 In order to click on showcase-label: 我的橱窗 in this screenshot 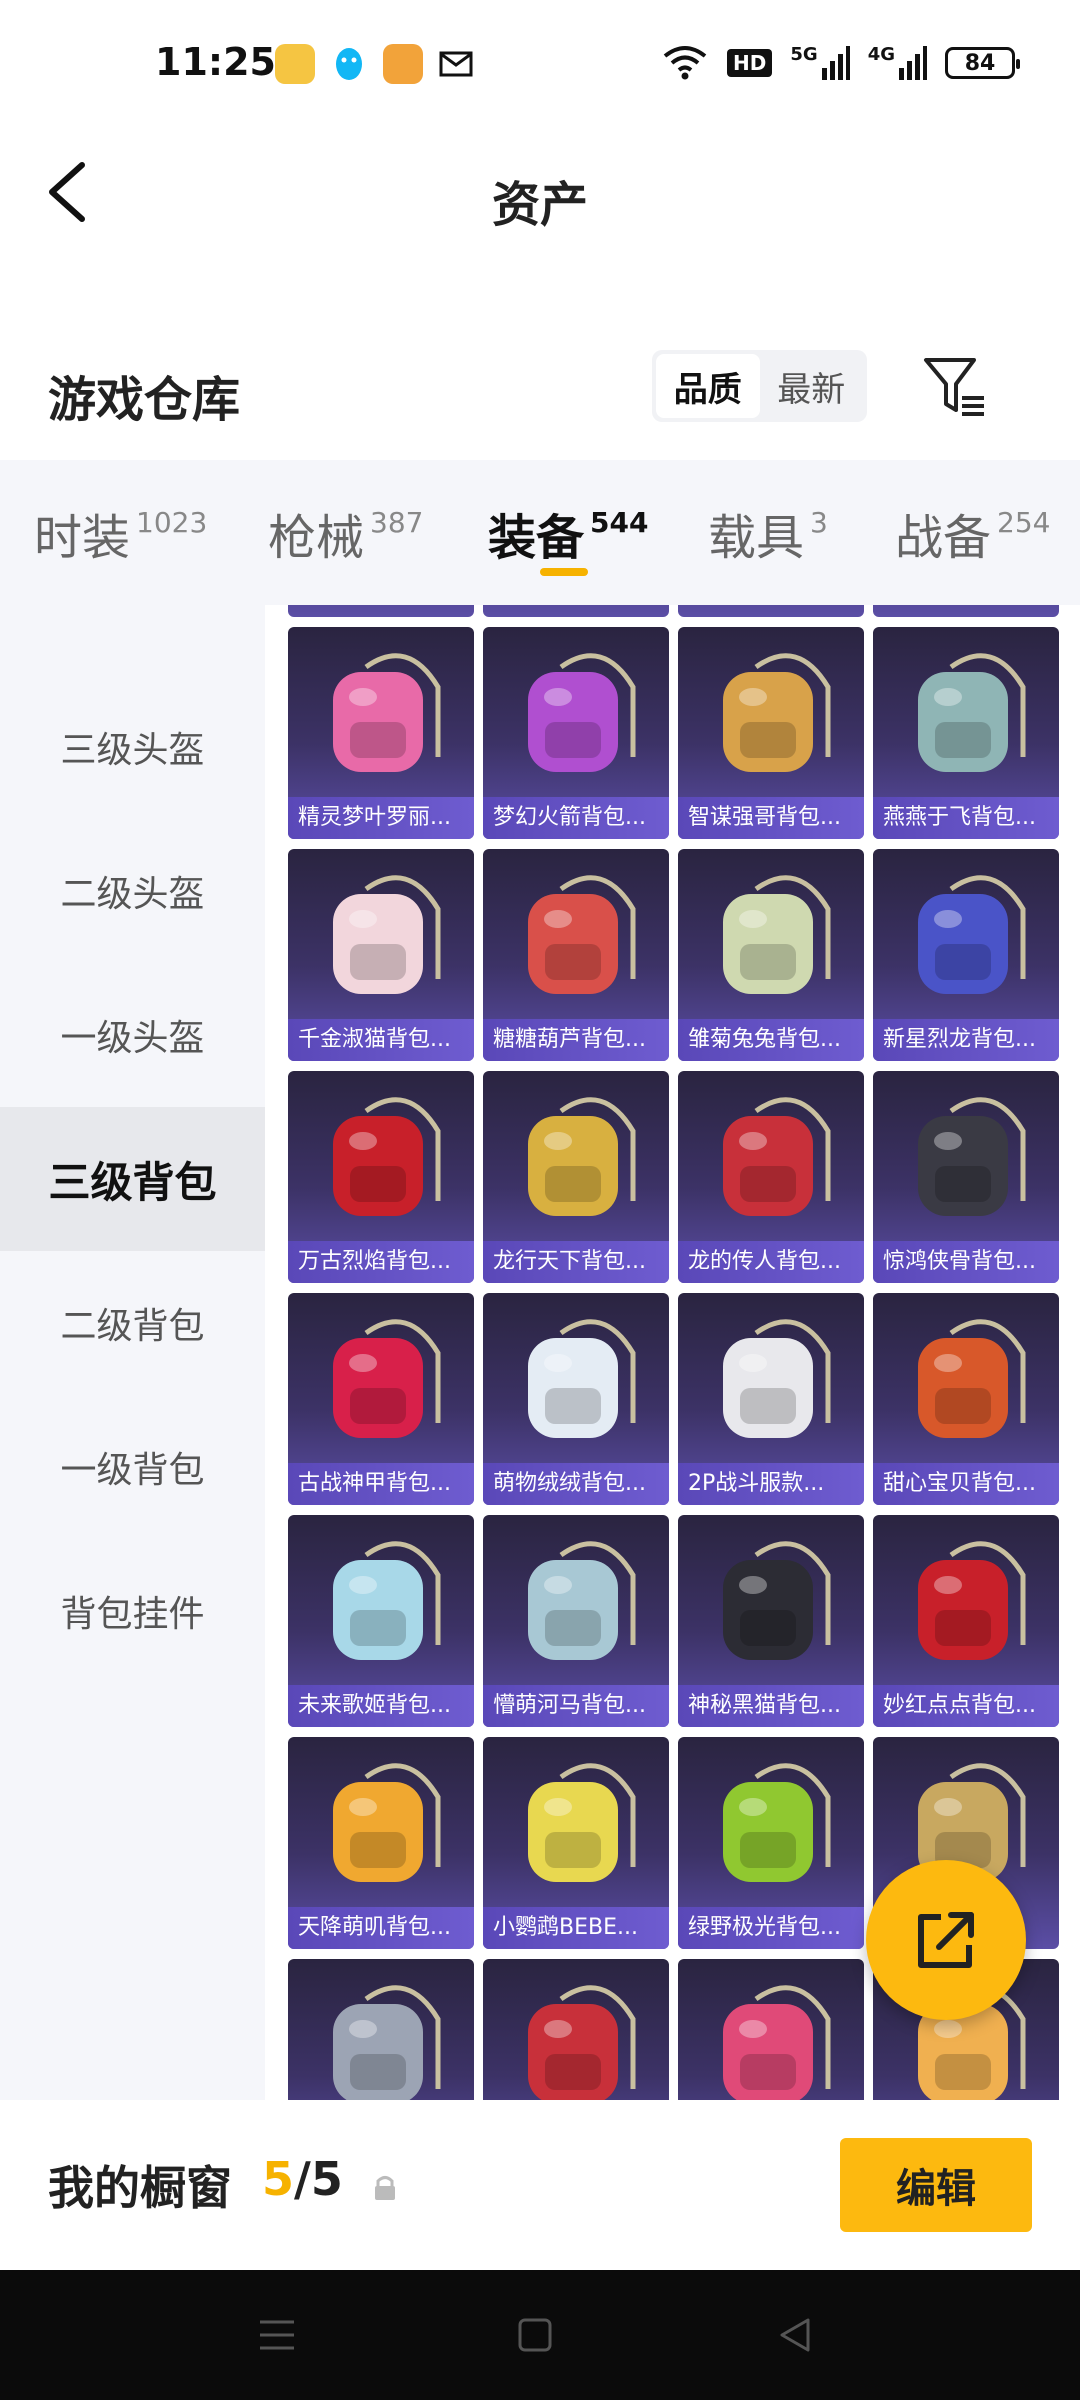, I will do `click(140, 2188)`.